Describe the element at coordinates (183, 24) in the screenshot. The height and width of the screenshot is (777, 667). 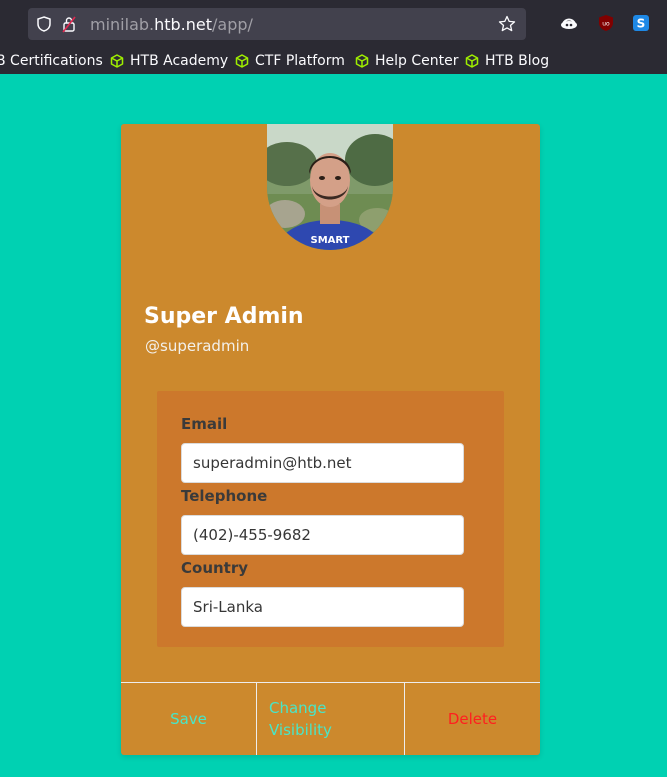
I see `url-host: htb.net` at that location.